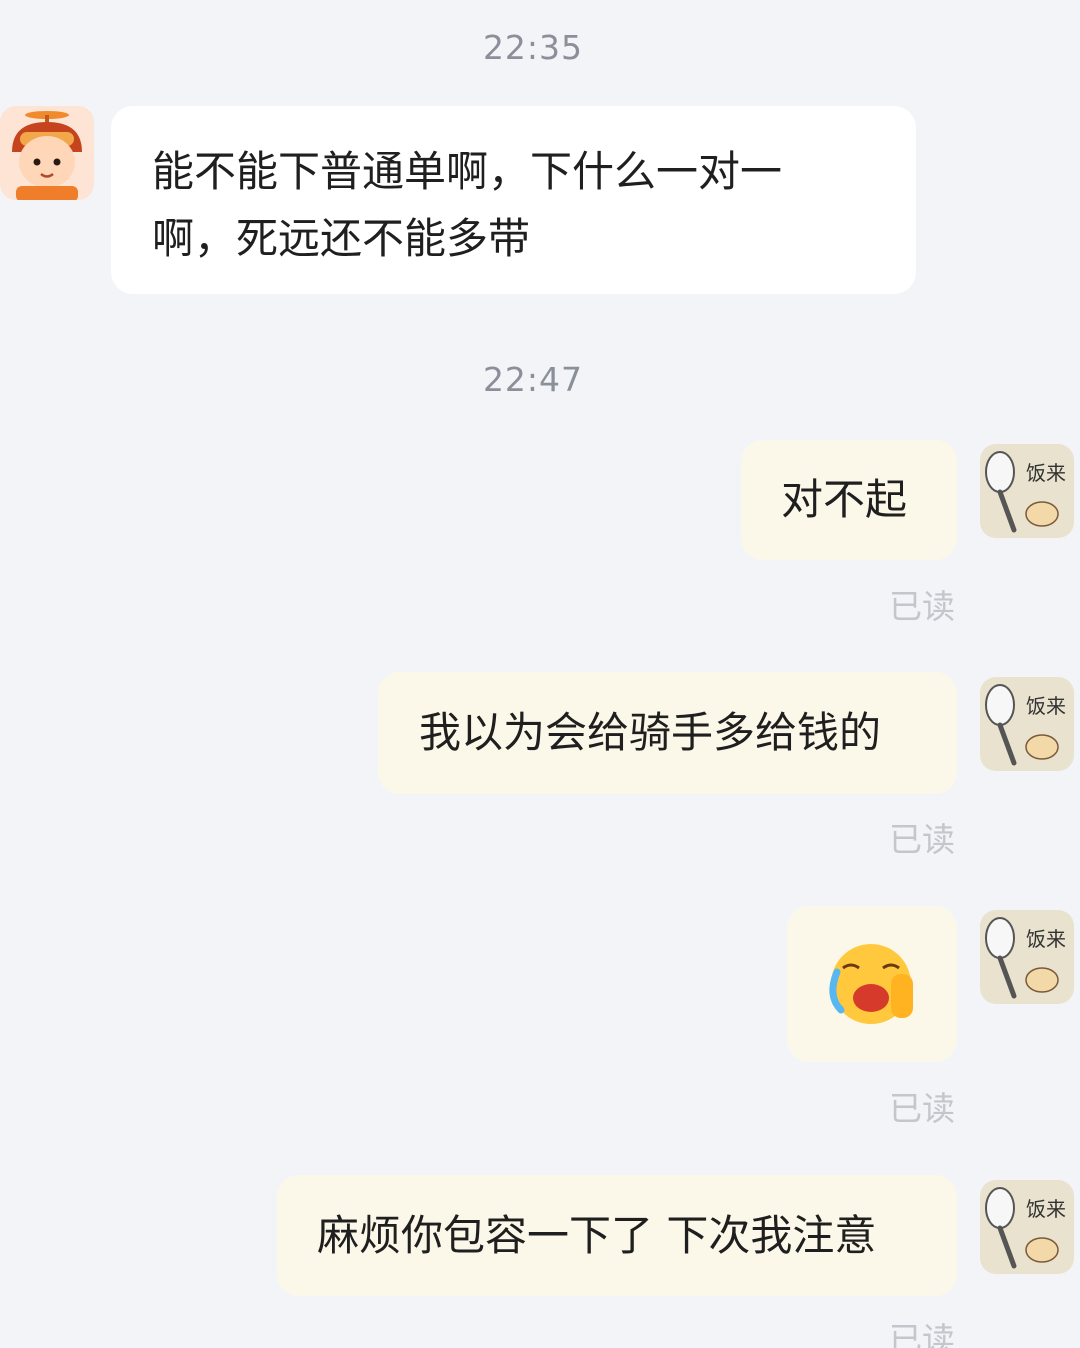 The image size is (1080, 1348). I want to click on rider-avatar, so click(47, 153).